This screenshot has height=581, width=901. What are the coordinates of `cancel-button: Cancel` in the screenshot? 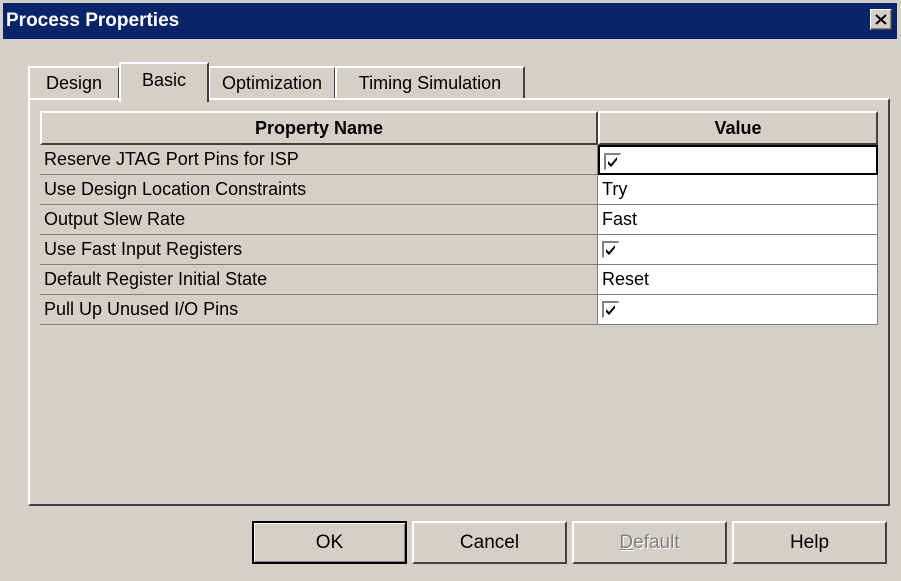 It's located at (489, 542).